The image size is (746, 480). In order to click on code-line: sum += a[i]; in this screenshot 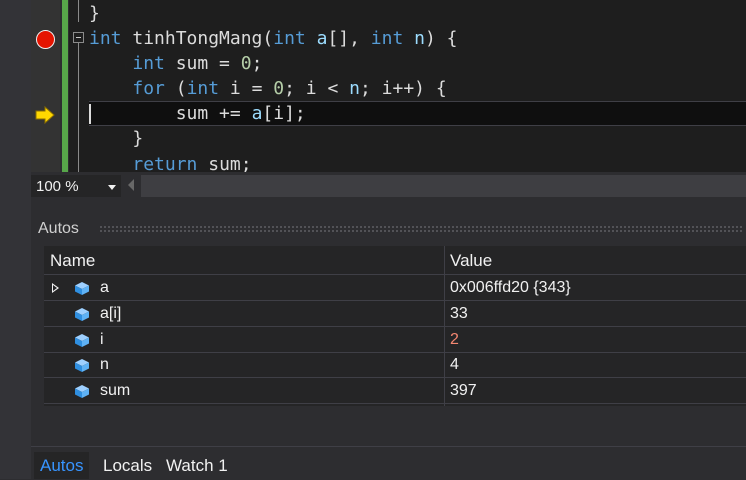, I will do `click(197, 113)`.